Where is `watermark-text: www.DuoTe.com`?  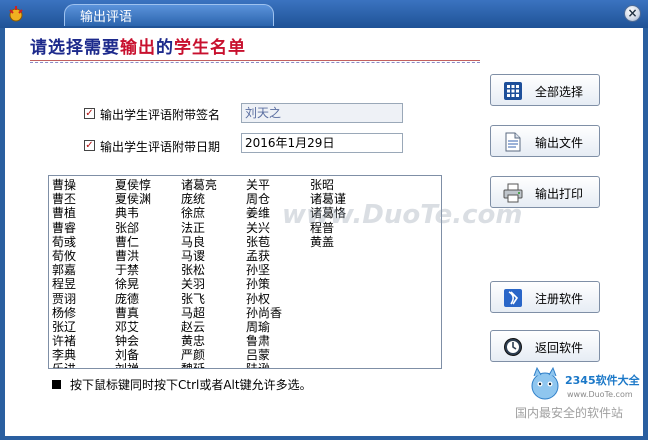
watermark-text: www.DuoTe.com is located at coordinates (402, 215).